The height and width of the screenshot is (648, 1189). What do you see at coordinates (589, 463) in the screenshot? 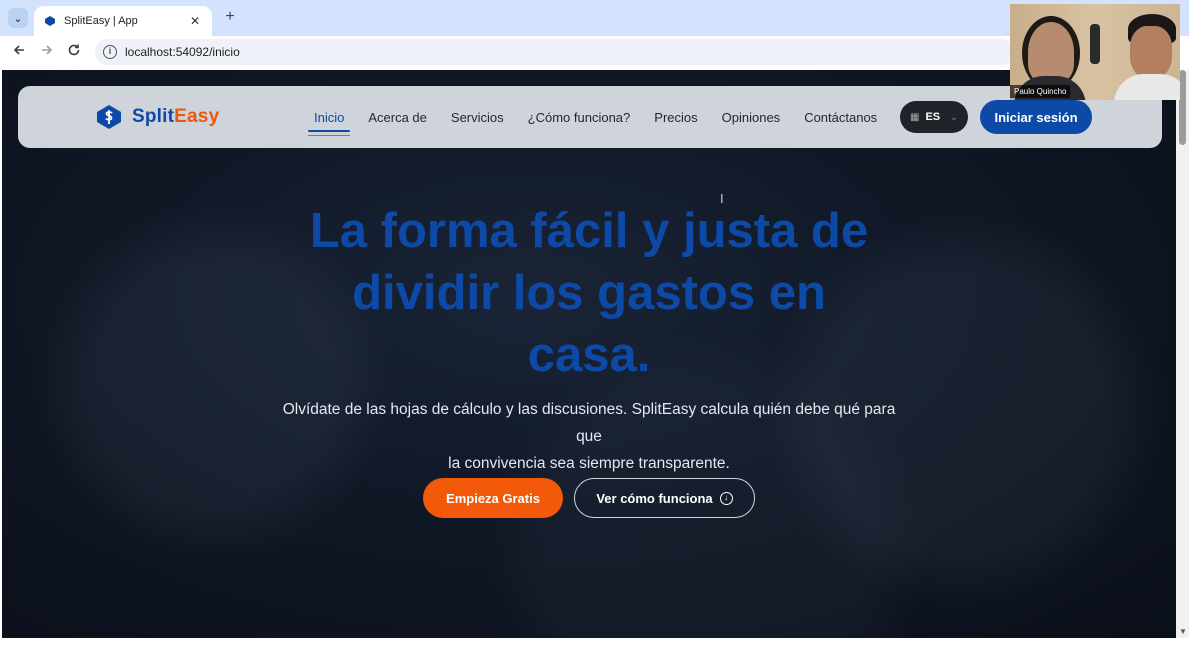
I see `hero-subtitle-line: la convivencia sea siempre transparente.` at bounding box center [589, 463].